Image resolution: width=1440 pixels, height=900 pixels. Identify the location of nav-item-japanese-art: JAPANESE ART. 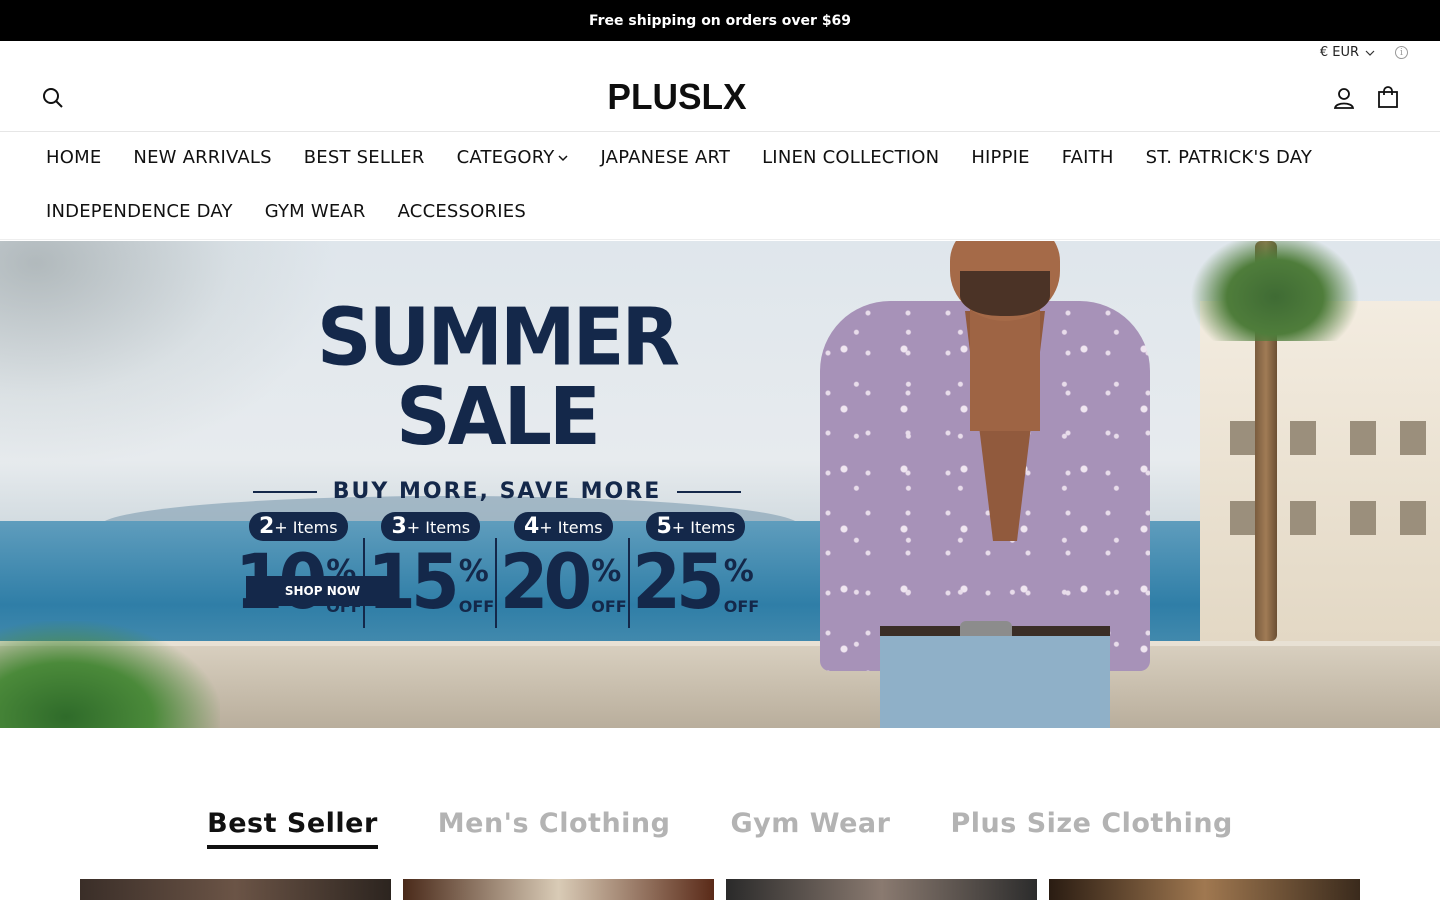
(665, 157).